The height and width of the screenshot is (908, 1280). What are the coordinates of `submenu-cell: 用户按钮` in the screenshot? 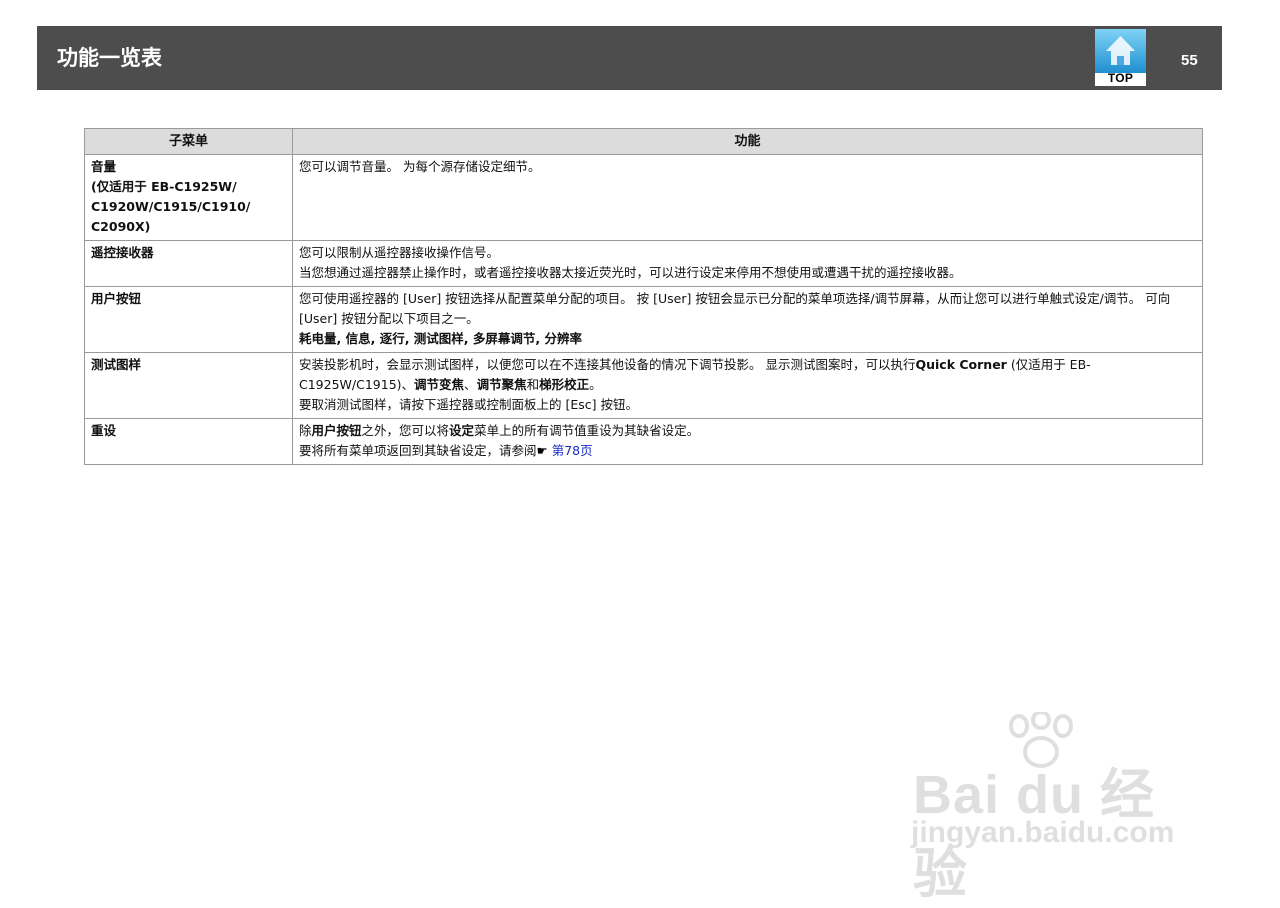 It's located at (188, 319).